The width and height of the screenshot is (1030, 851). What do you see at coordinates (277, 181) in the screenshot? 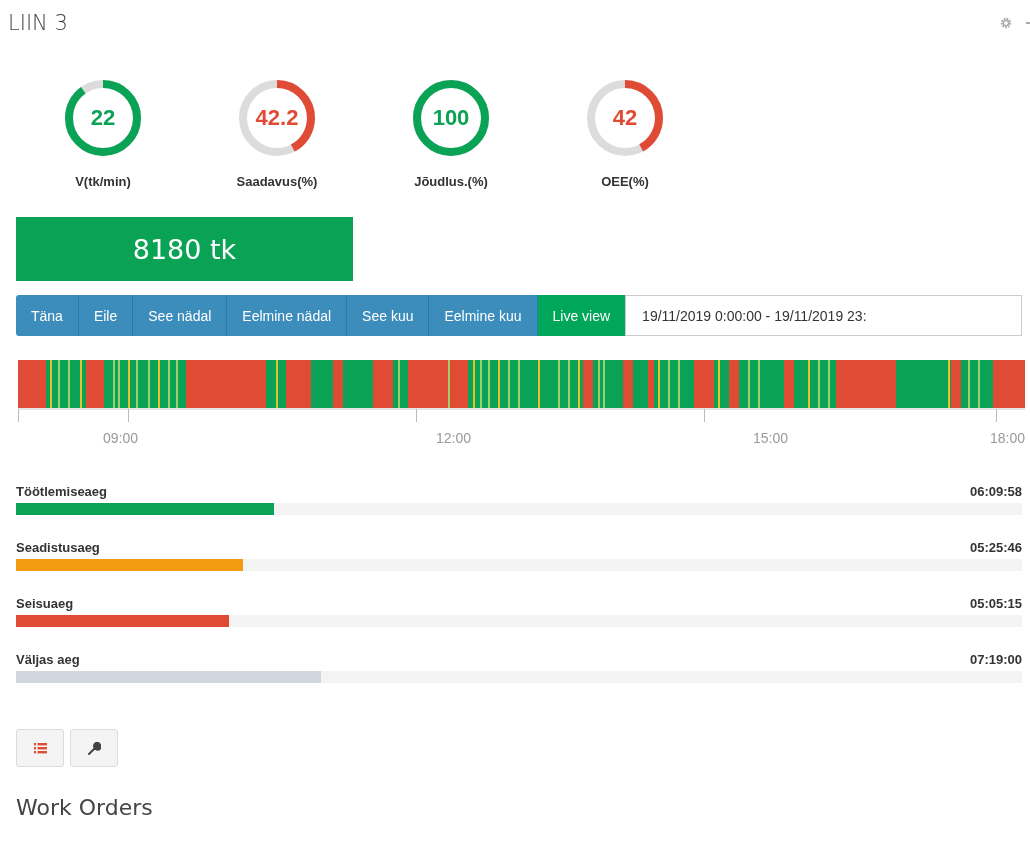
I see `gauge-label: Saadavus(%)` at bounding box center [277, 181].